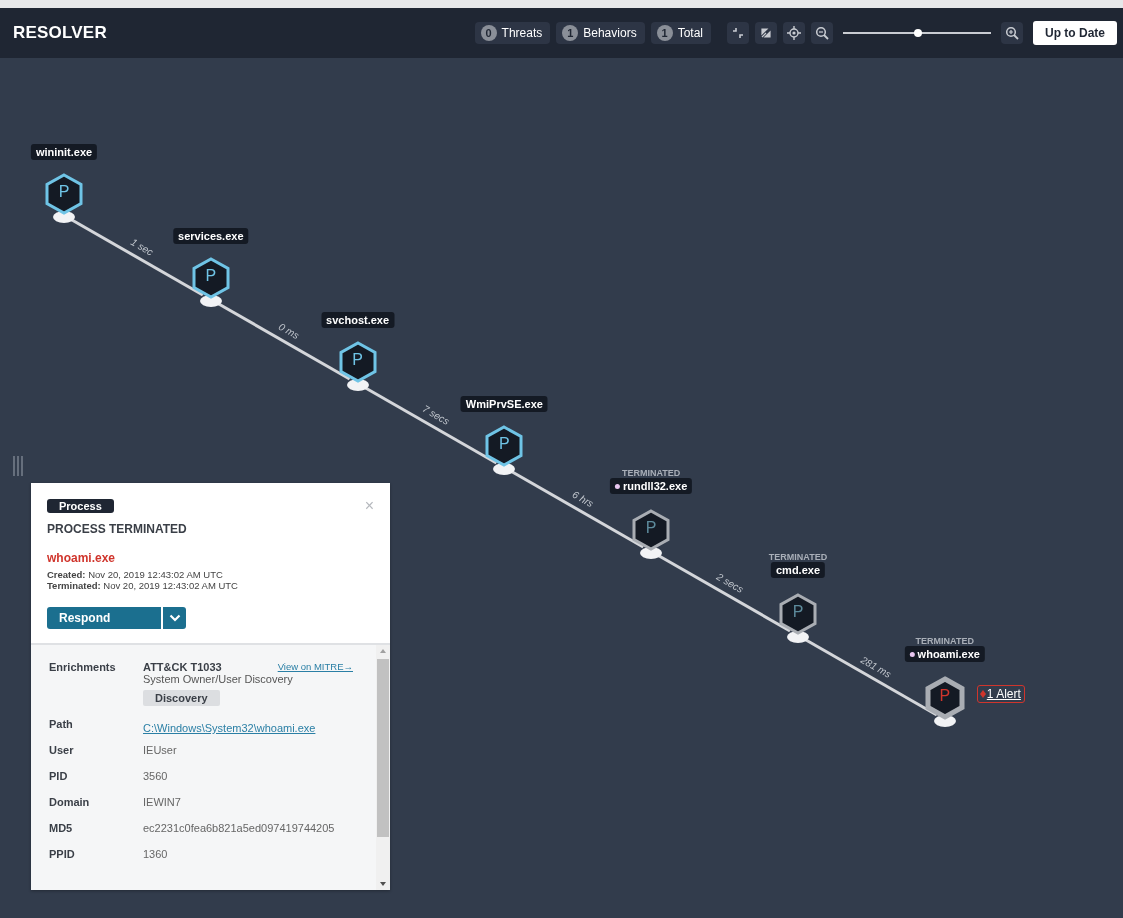 This screenshot has height=918, width=1123. I want to click on alert-link: 1 Alert, so click(1000, 694).